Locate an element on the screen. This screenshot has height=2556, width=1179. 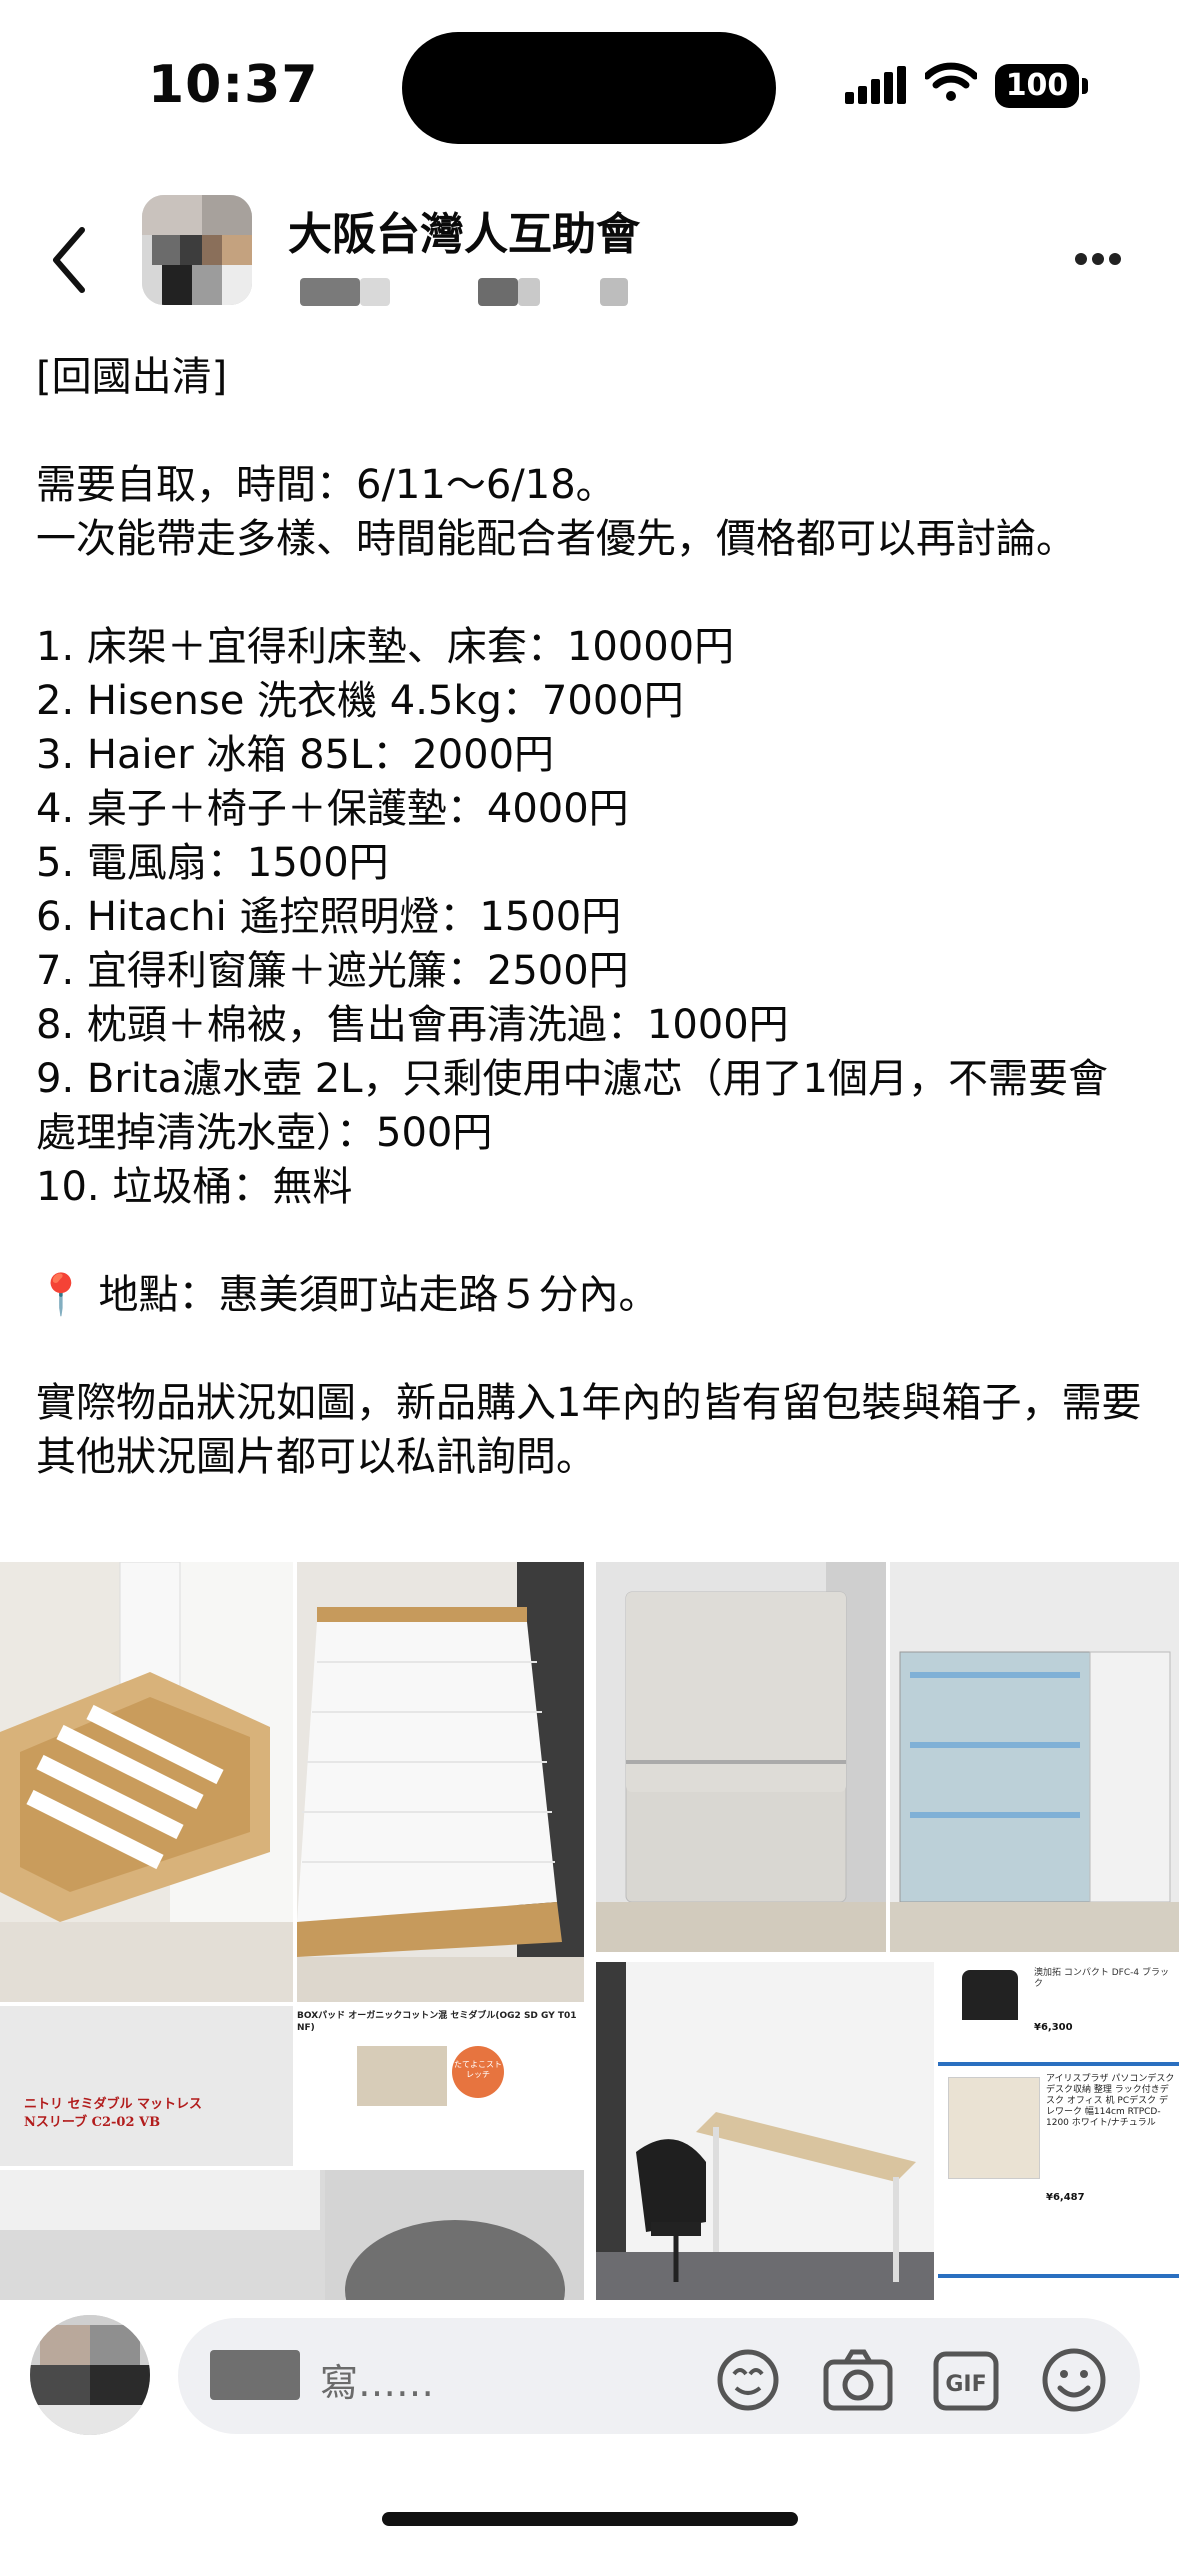
more-dots-icon is located at coordinates (1100, 259).